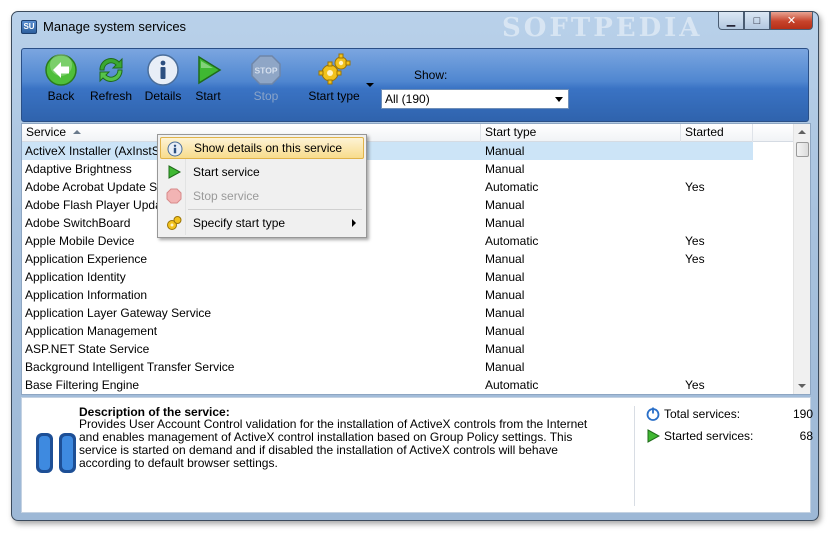 The width and height of the screenshot is (838, 540). Describe the element at coordinates (634, 456) in the screenshot. I see `panel-divider` at that location.